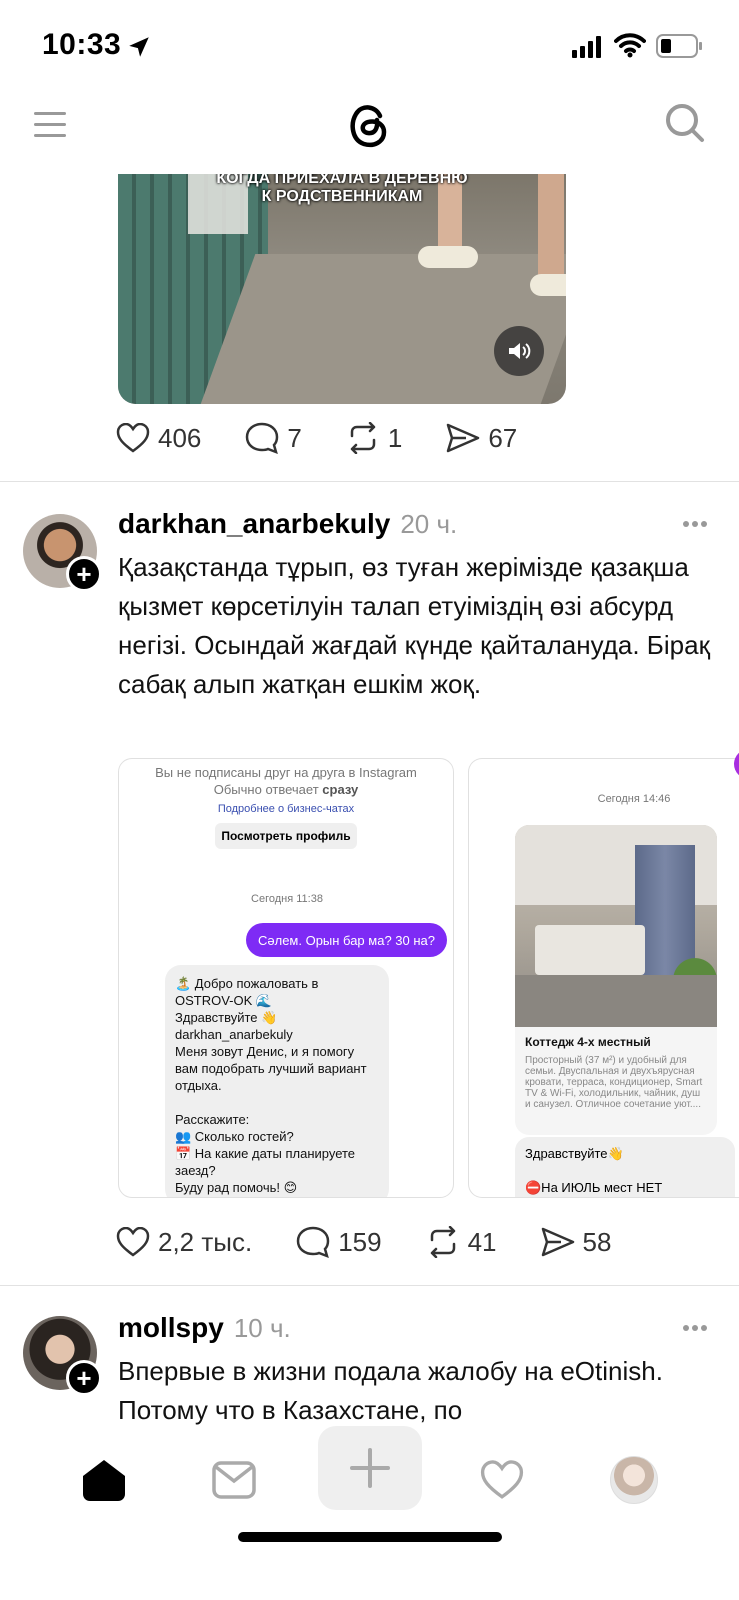 Image resolution: width=739 pixels, height=1600 pixels. I want to click on like-button: 406, so click(158, 438).